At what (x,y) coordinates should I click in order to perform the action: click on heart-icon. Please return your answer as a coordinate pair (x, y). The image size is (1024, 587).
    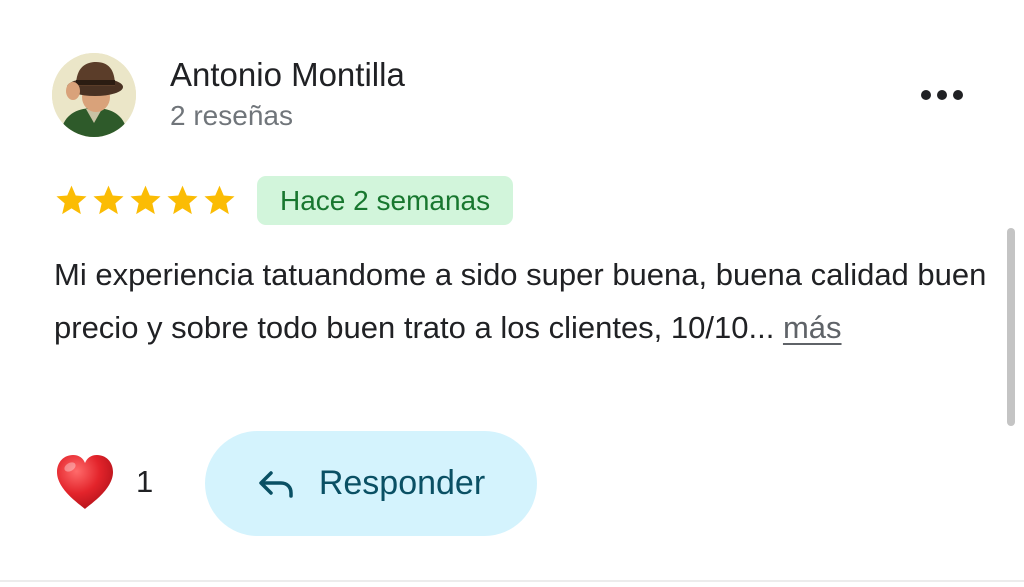
    Looking at the image, I should click on (85, 482).